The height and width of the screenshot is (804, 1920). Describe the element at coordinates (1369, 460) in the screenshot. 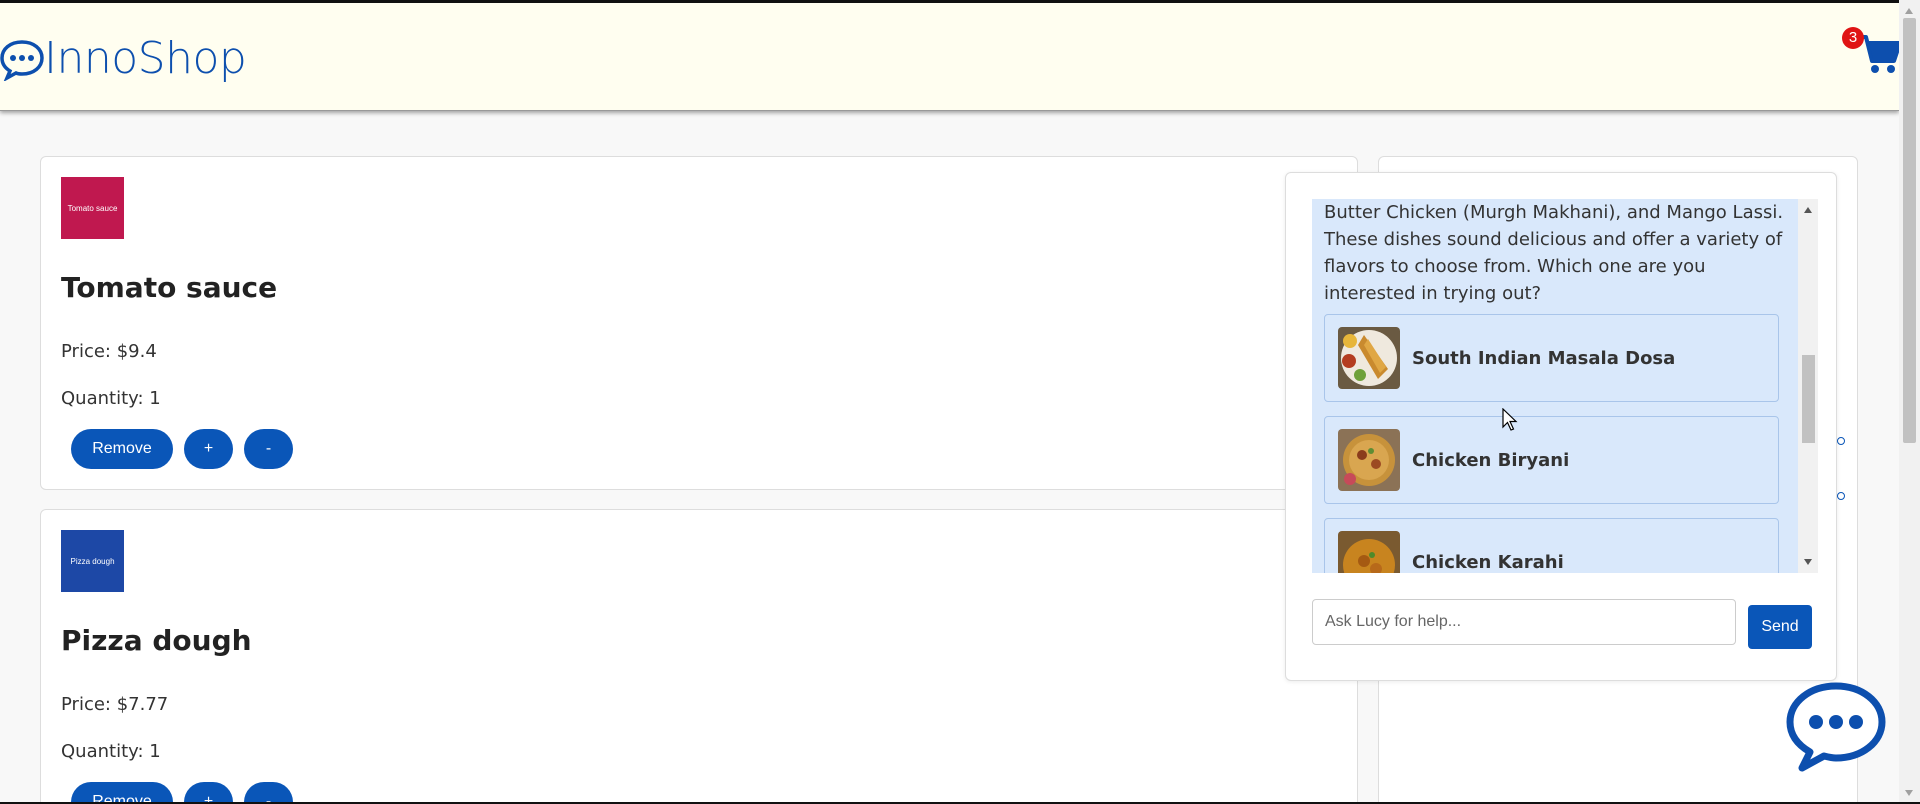

I see `chicken-biryani-food-image` at that location.